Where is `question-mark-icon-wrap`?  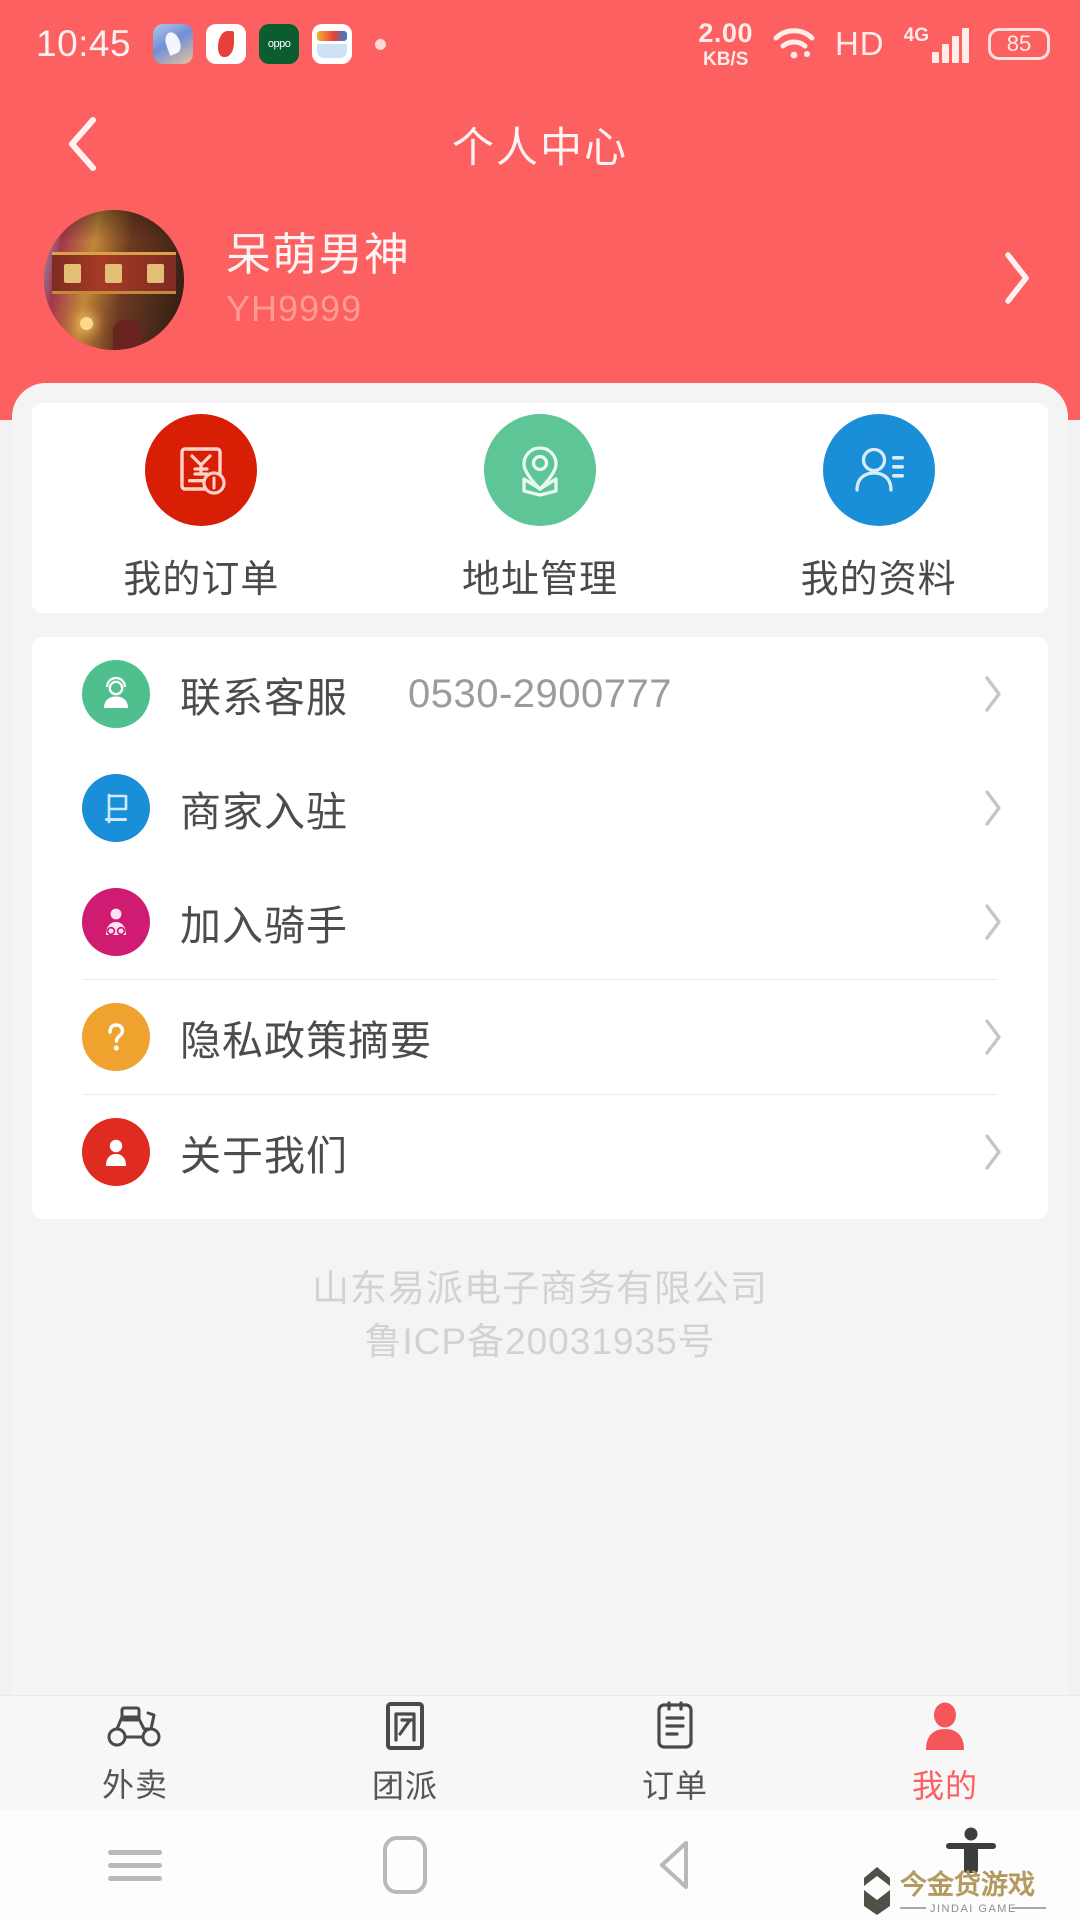 question-mark-icon-wrap is located at coordinates (116, 1037).